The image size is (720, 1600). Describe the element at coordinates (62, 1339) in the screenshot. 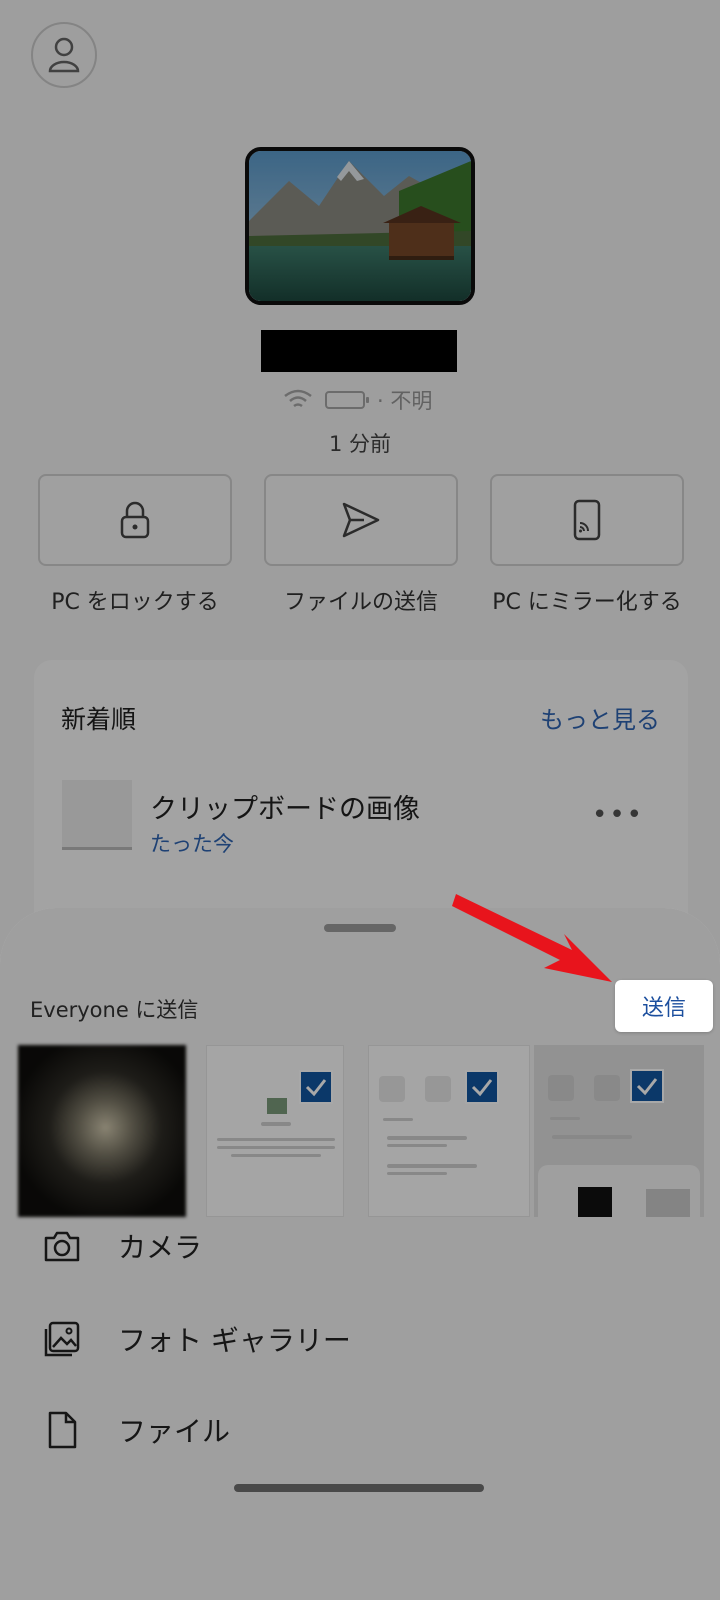

I see `photo-gallery-icon` at that location.